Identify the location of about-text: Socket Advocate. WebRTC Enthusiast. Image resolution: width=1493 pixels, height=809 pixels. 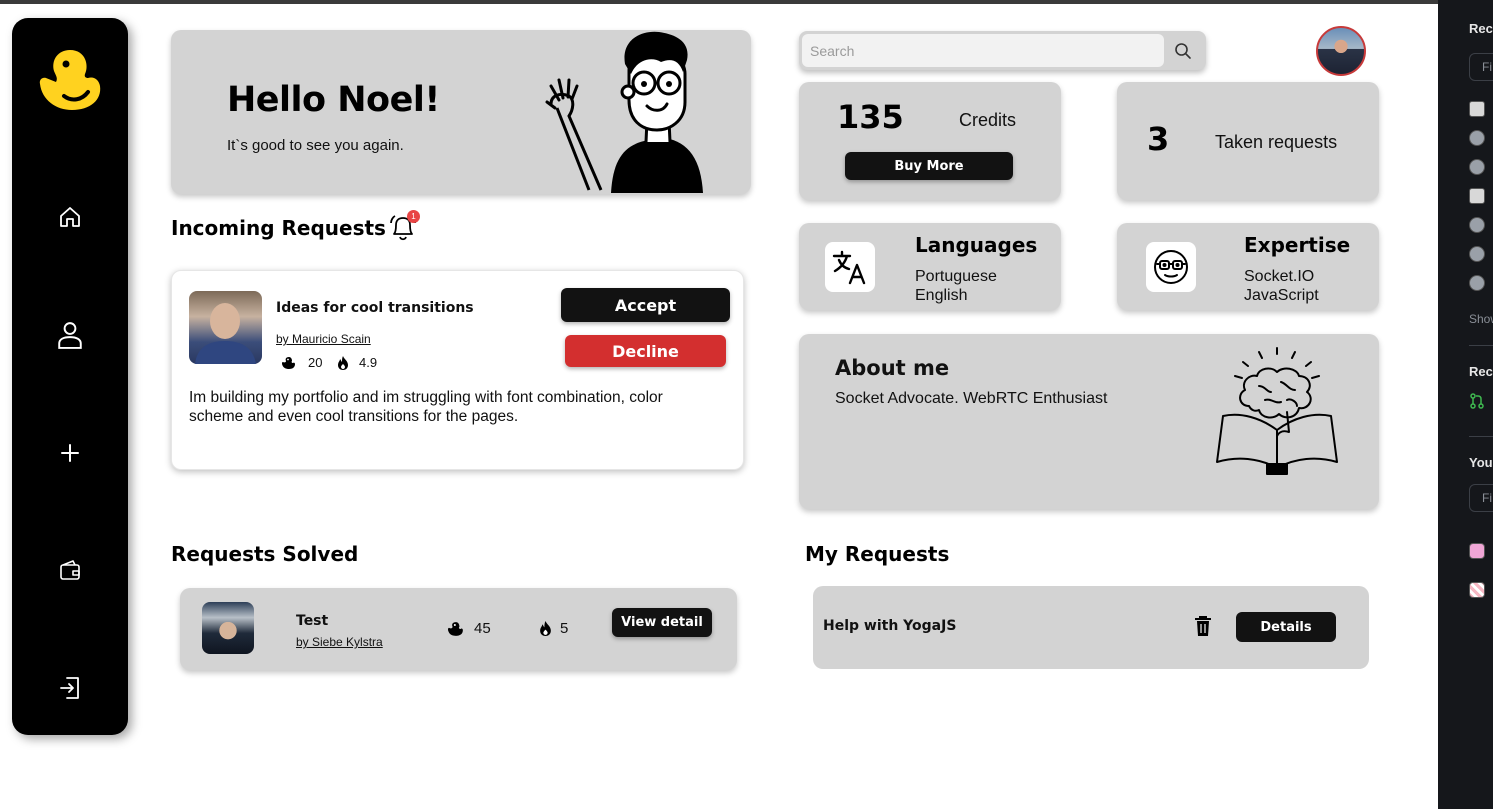
(971, 398).